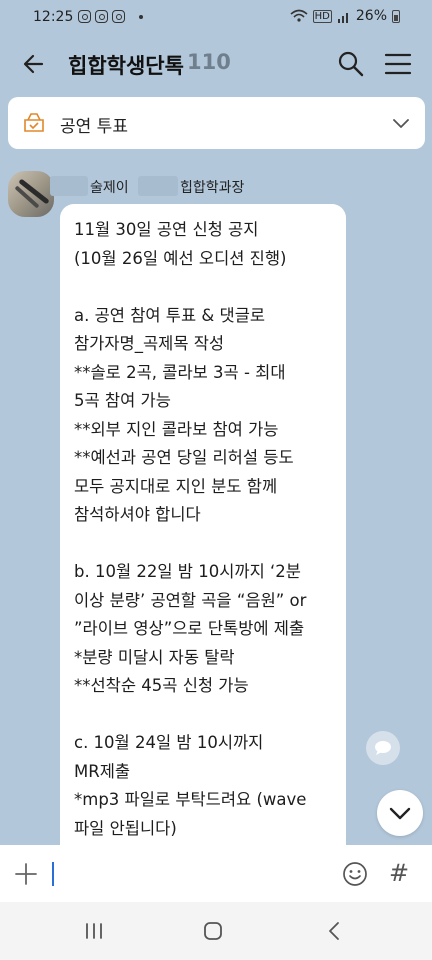 This screenshot has height=960, width=432. I want to click on sender-name-part2: 힙합학과장, so click(212, 188).